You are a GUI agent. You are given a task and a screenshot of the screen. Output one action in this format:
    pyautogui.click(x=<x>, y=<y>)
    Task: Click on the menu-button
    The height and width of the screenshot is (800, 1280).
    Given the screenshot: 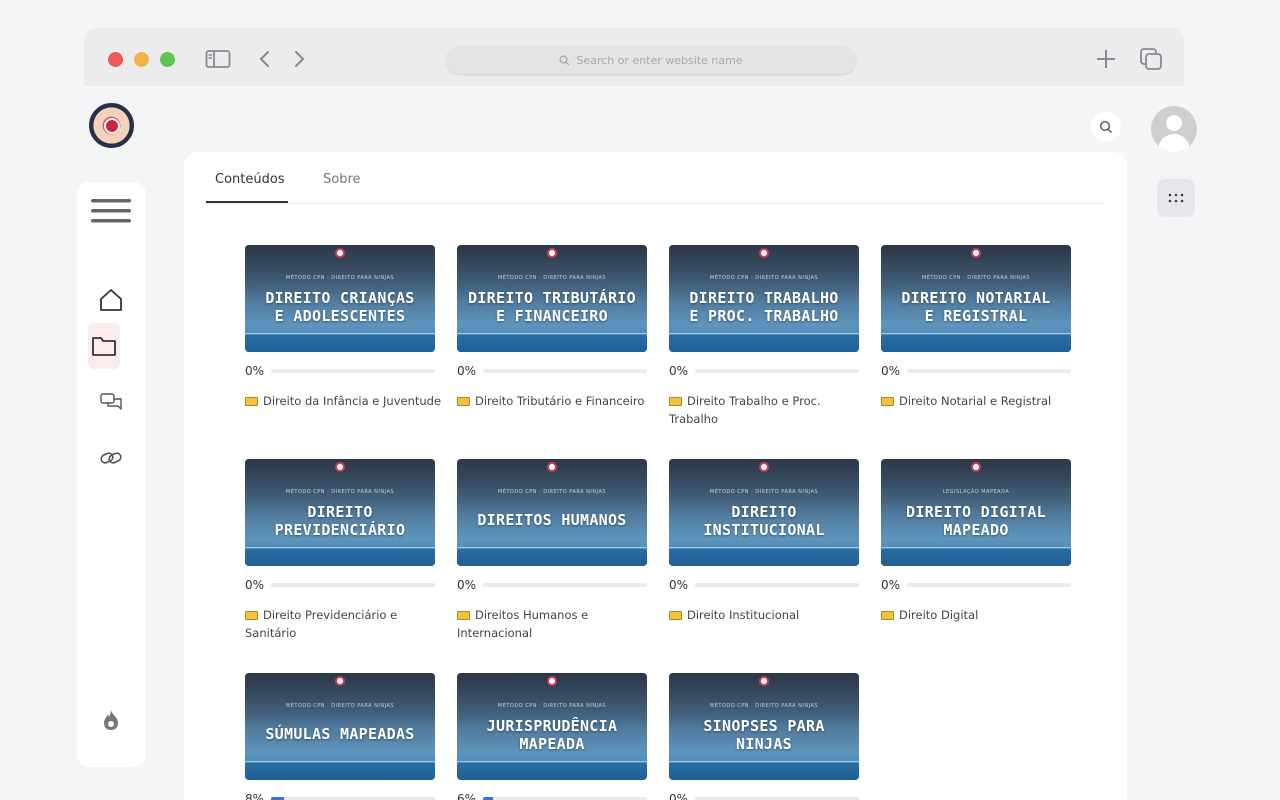 What is the action you would take?
    pyautogui.click(x=111, y=211)
    